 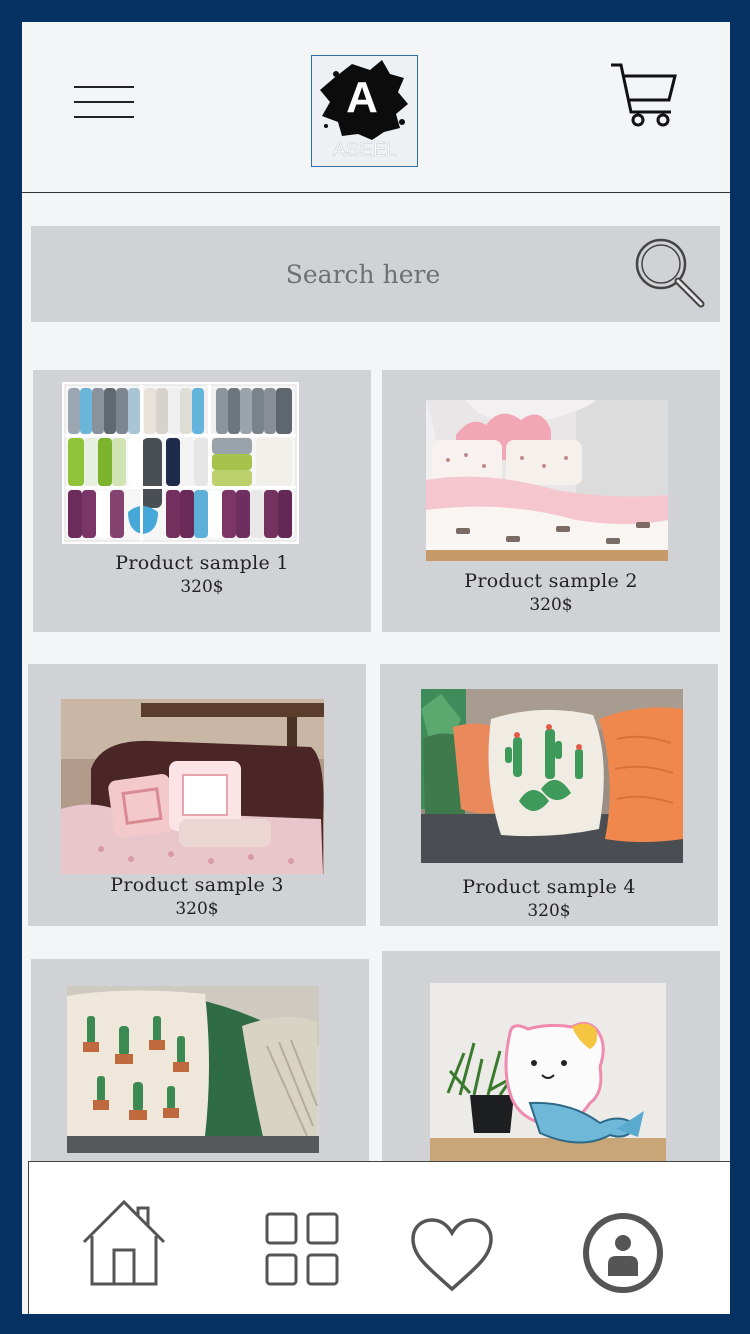 I want to click on product-title: Product sample 2, so click(x=551, y=581).